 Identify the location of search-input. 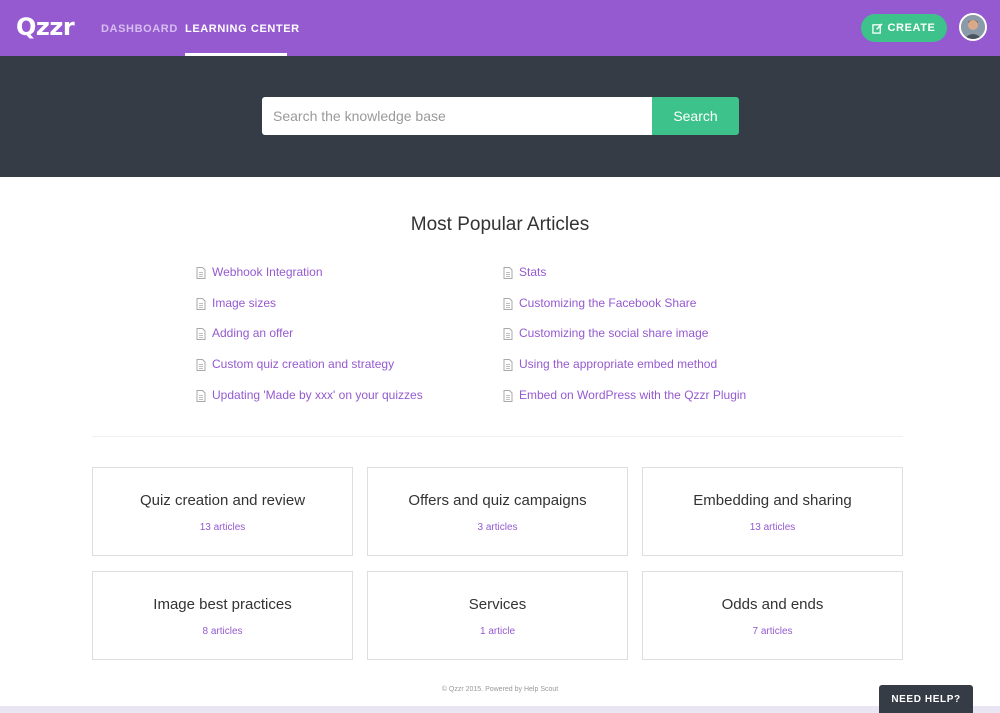
(457, 116).